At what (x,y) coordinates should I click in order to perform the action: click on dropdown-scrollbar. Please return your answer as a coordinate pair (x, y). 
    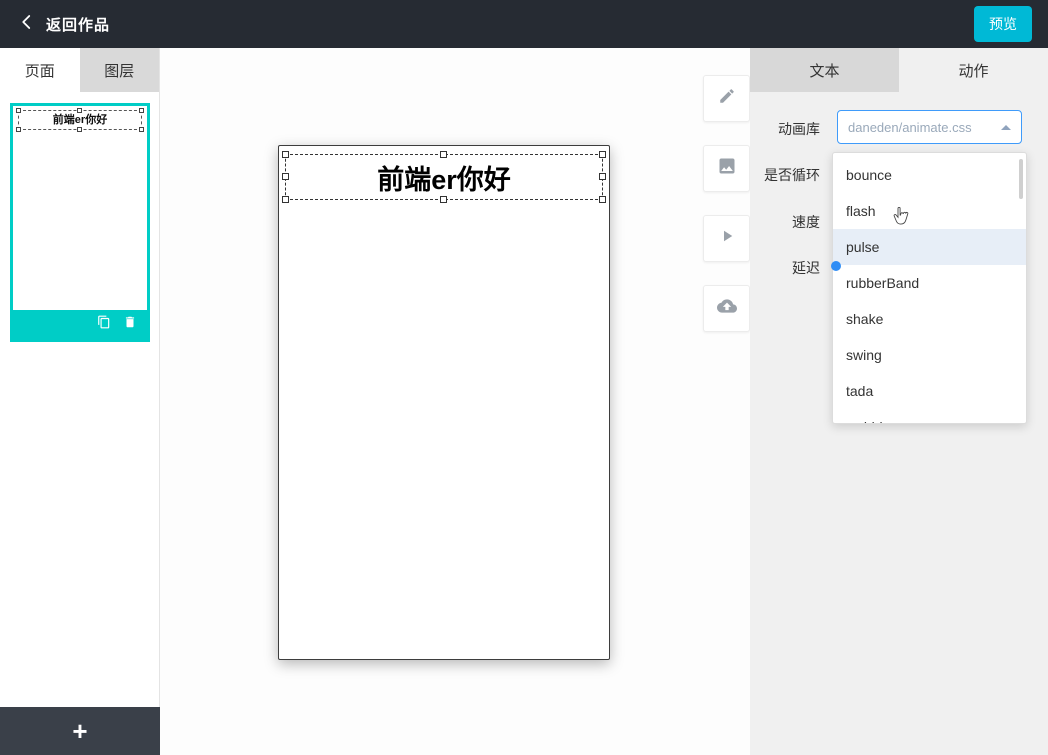
    Looking at the image, I should click on (1021, 179).